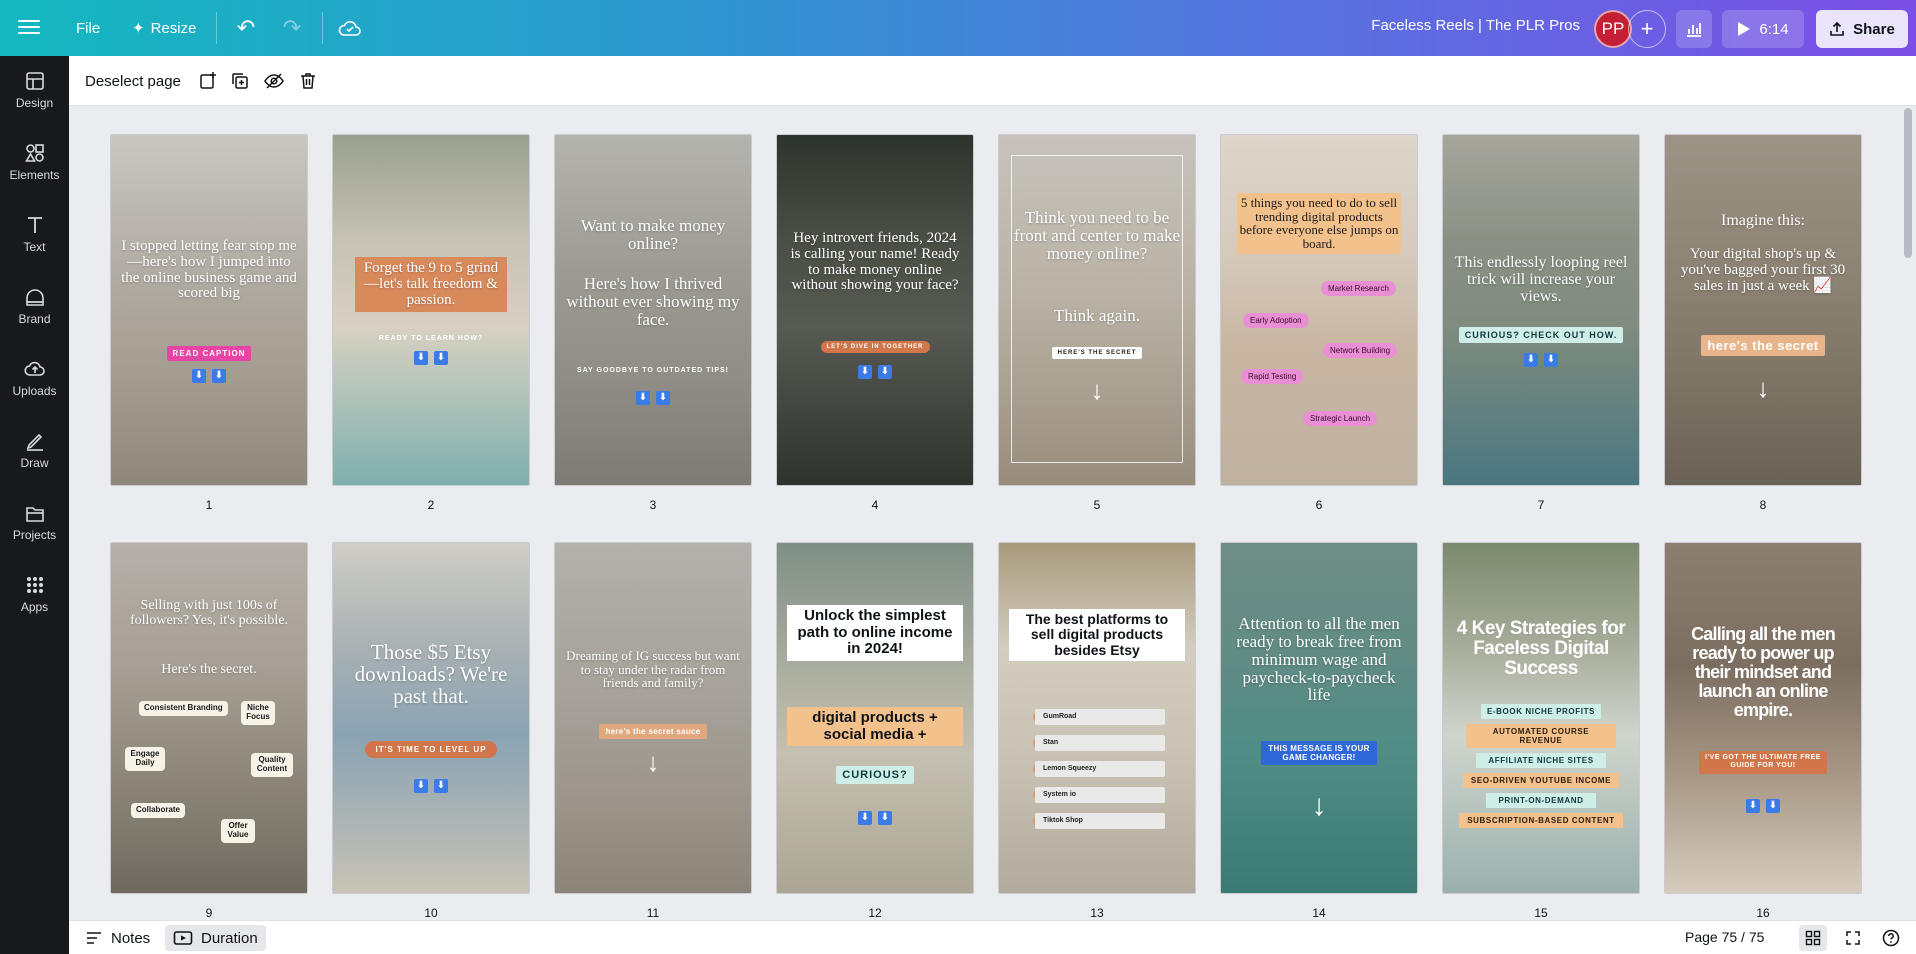 The width and height of the screenshot is (1916, 954). What do you see at coordinates (1853, 938) in the screenshot?
I see `fullscreen-button` at bounding box center [1853, 938].